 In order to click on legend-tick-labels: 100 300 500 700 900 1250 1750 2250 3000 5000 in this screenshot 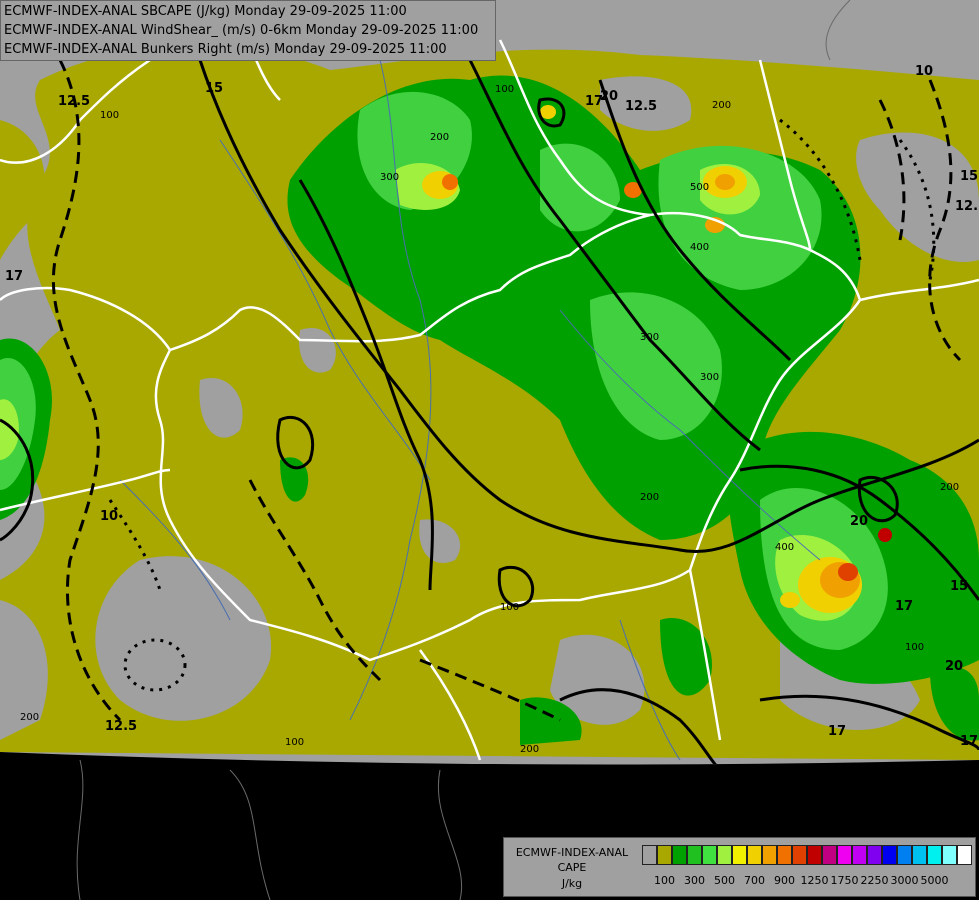, I will do `click(808, 882)`.